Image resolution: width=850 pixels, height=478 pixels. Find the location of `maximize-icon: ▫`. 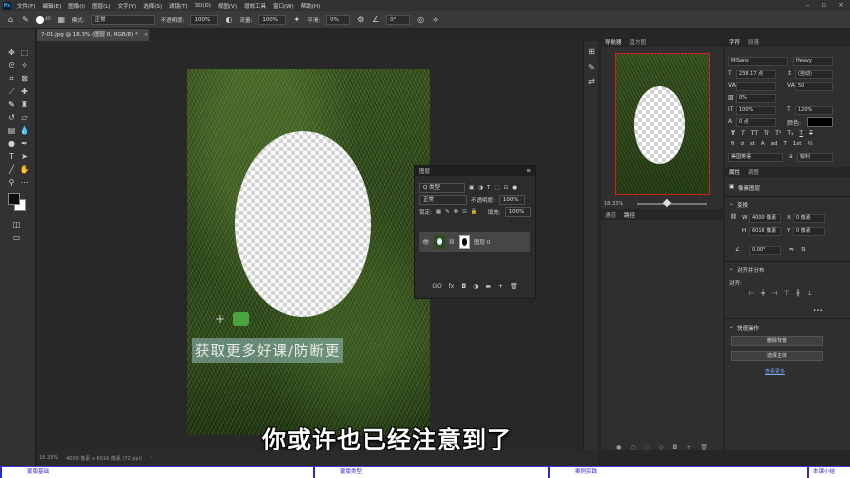

maximize-icon: ▫ is located at coordinates (823, 5).